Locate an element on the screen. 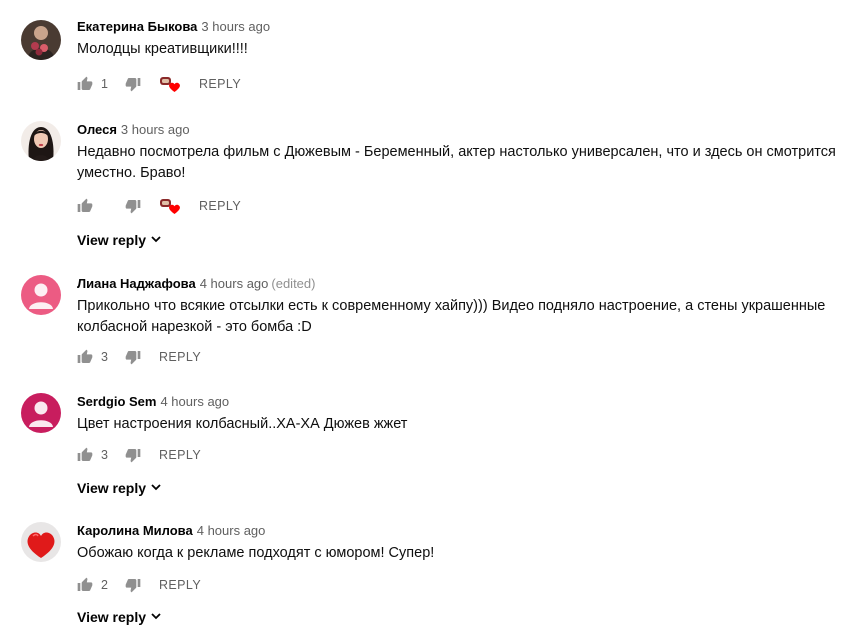 Image resolution: width=858 pixels, height=641 pixels. comment-actions: REPLY is located at coordinates (159, 206).